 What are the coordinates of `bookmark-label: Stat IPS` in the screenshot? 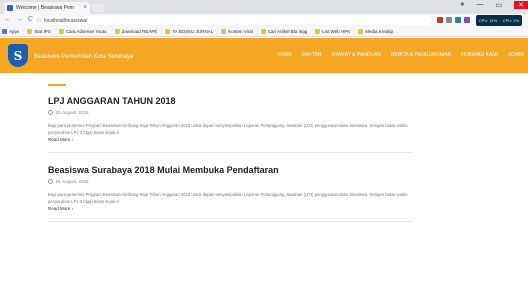 It's located at (42, 31).